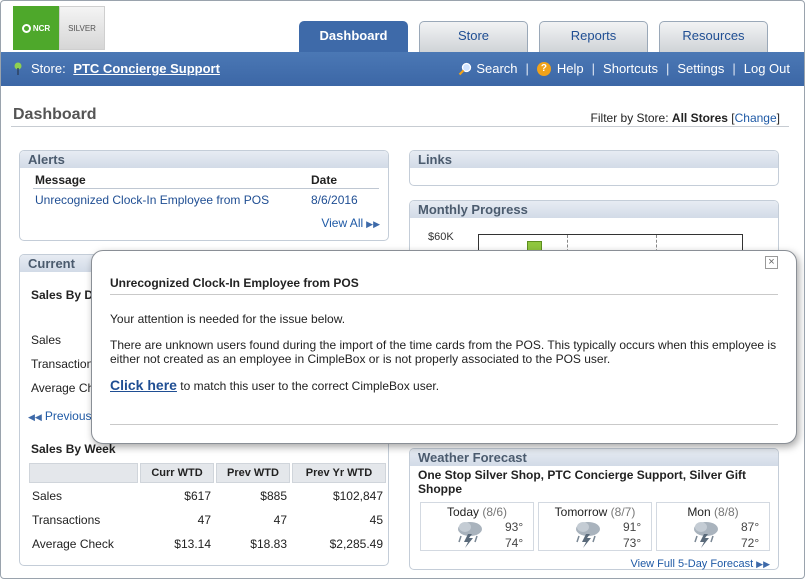 This screenshot has height=579, width=805. What do you see at coordinates (594, 209) in the screenshot?
I see `monthly-progress-title: Monthly Progress` at bounding box center [594, 209].